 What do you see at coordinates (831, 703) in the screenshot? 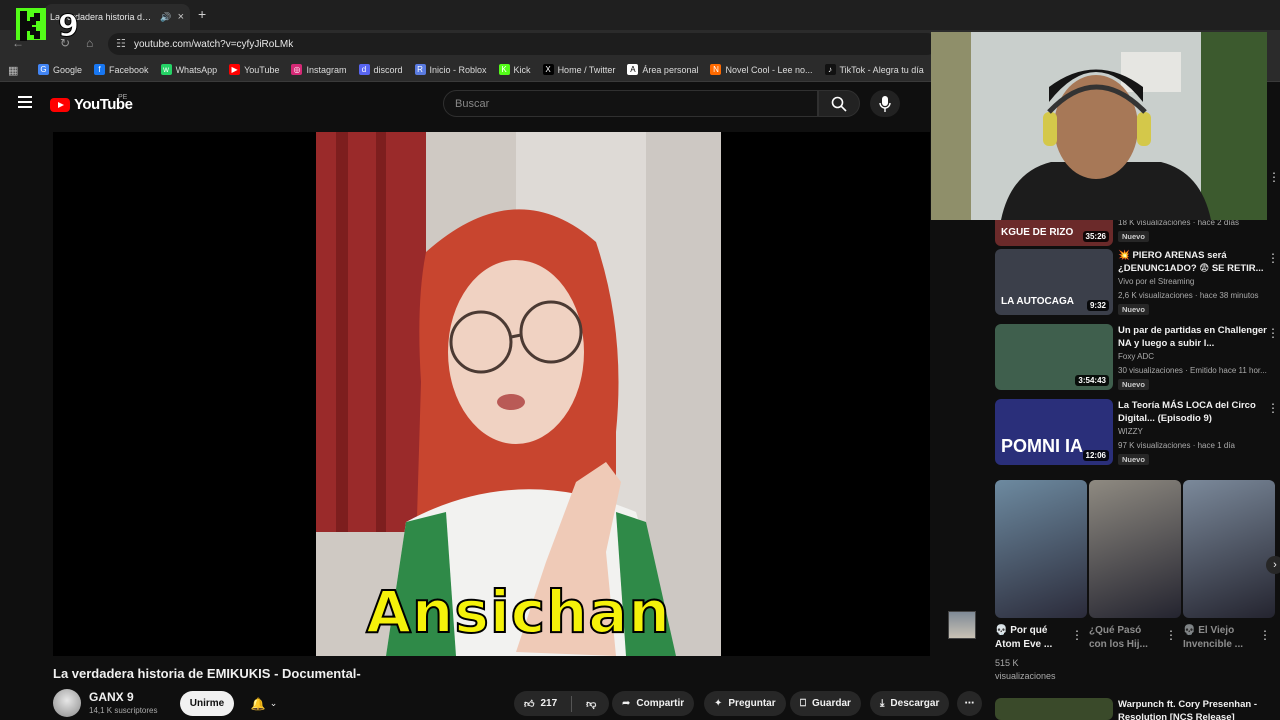
I see `save-label: Guardar` at bounding box center [831, 703].